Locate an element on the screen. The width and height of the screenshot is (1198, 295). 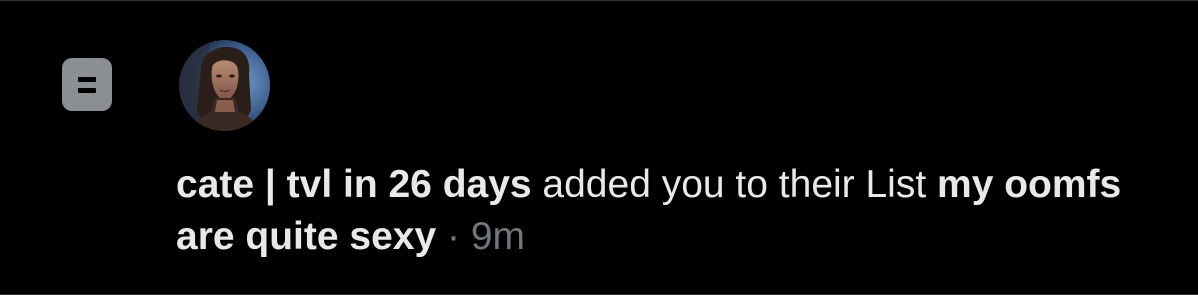
avatar-image is located at coordinates (224, 85).